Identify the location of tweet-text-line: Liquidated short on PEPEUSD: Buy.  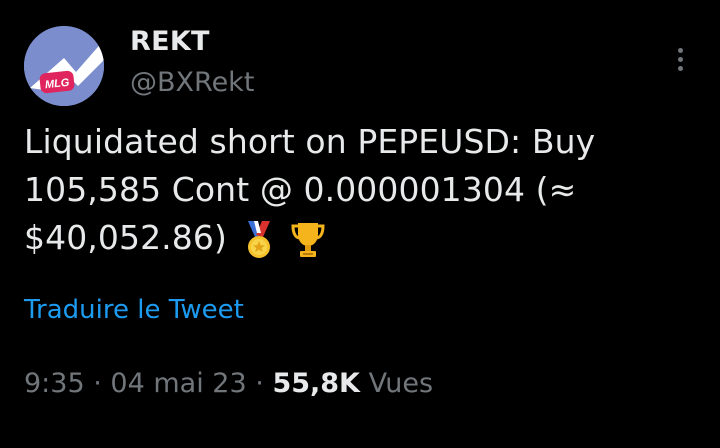
(310, 141).